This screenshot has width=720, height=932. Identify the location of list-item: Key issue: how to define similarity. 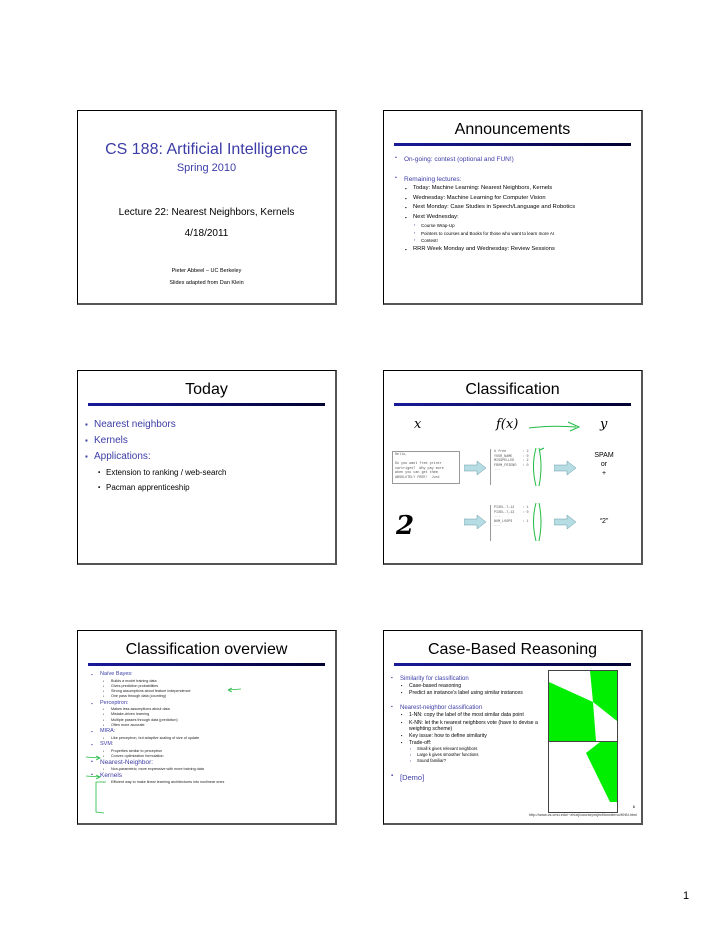
(475, 736).